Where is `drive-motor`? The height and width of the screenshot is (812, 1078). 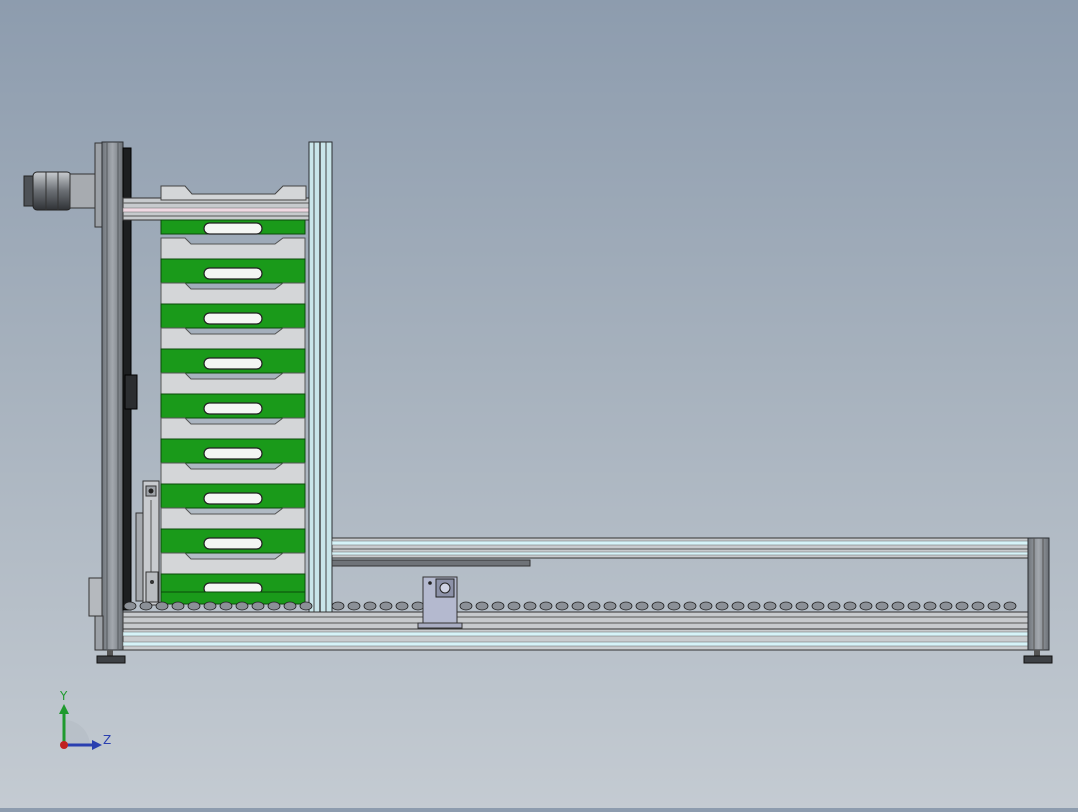
drive-motor is located at coordinates (60, 191).